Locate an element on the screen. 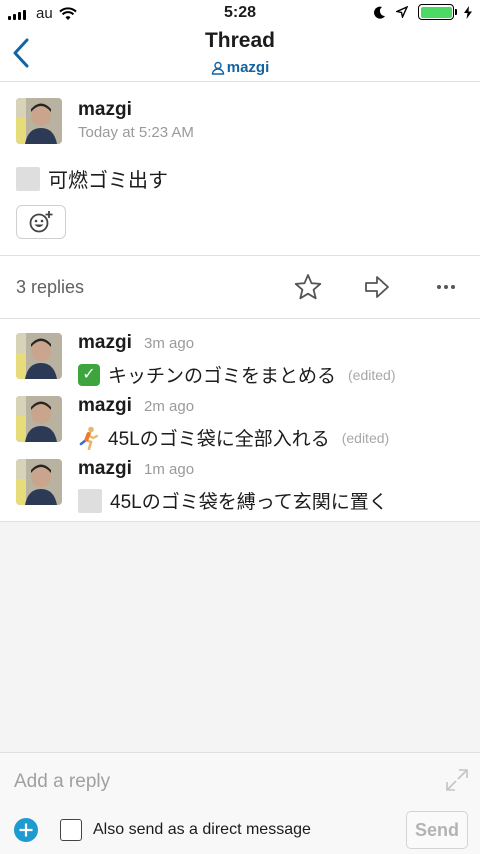  plus-icon is located at coordinates (26, 830).